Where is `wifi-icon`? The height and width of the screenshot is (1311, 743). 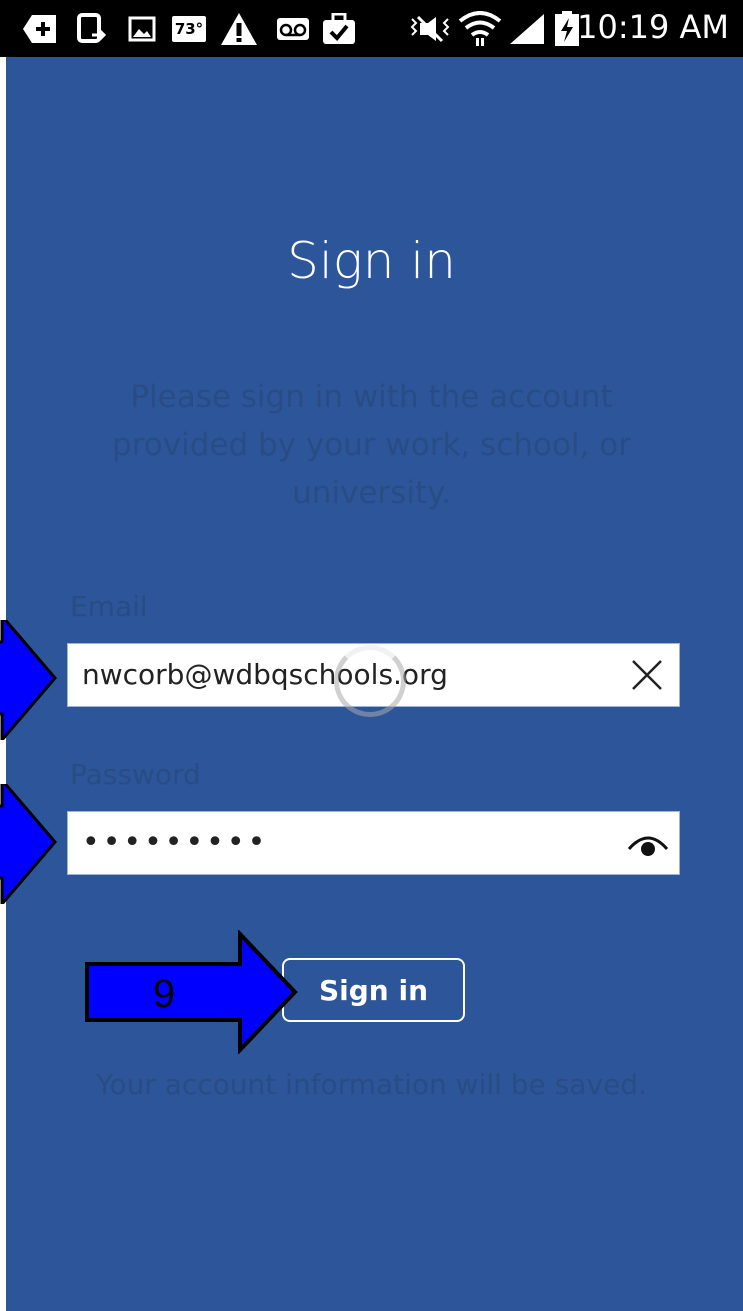
wifi-icon is located at coordinates (480, 28).